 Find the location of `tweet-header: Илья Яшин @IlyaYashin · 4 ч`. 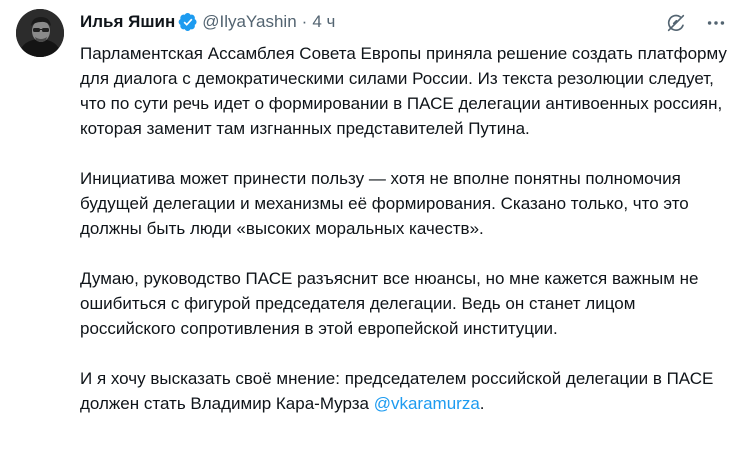

tweet-header: Илья Яшин @IlyaYashin · 4 ч is located at coordinates (207, 22).